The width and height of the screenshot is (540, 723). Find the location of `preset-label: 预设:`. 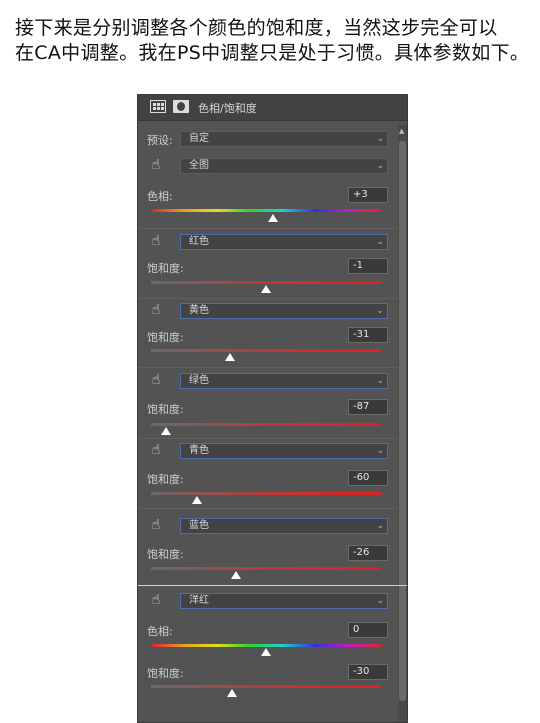

preset-label: 预设: is located at coordinates (160, 140).